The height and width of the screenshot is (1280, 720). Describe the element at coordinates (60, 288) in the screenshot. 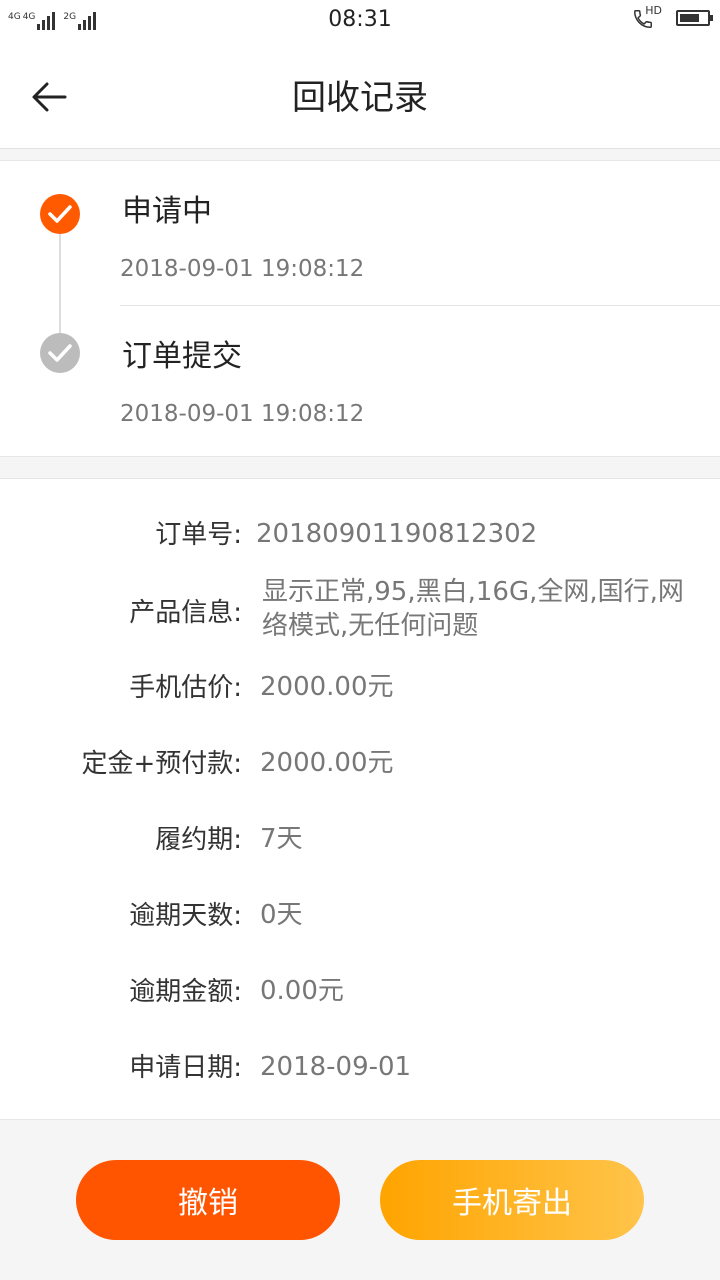

I see `timeline-connector` at that location.